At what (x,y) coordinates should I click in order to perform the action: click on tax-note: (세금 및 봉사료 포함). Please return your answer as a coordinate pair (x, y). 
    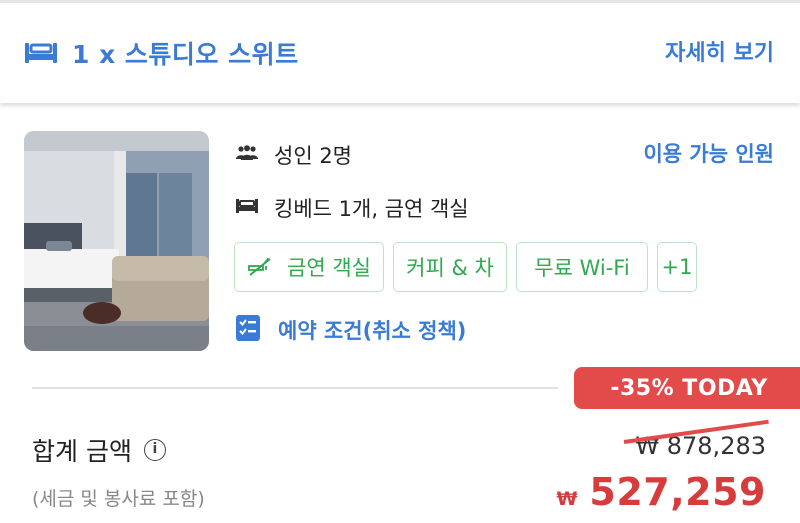
    Looking at the image, I should click on (118, 499).